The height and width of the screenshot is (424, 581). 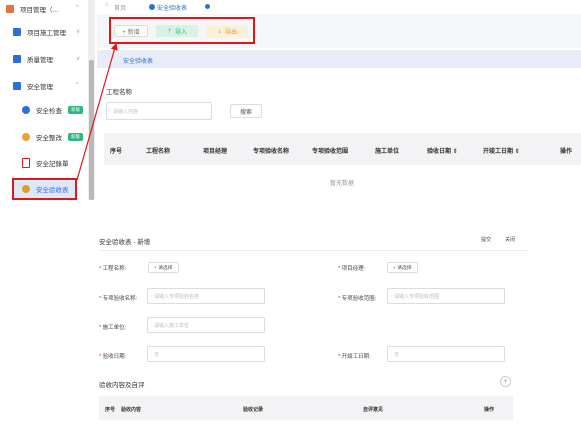 What do you see at coordinates (357, 299) in the screenshot?
I see `special-scope-label: * 专项验收范围:` at bounding box center [357, 299].